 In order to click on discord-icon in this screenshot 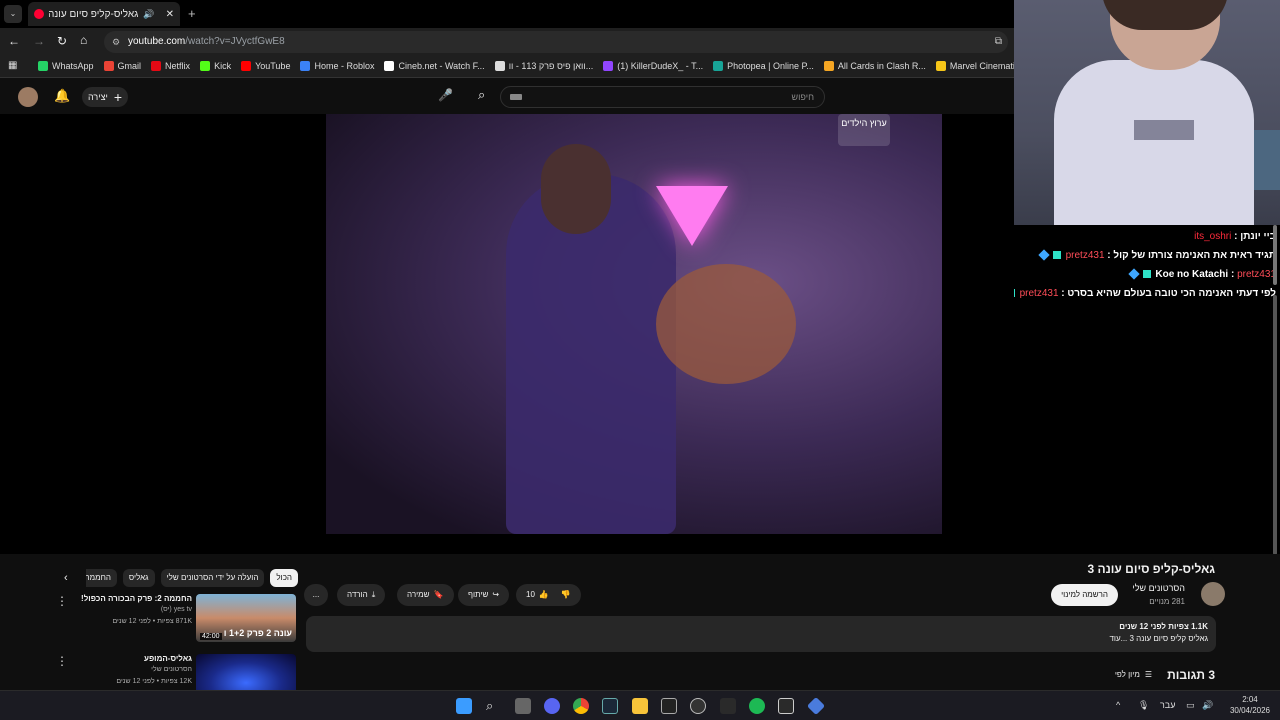, I will do `click(552, 706)`.